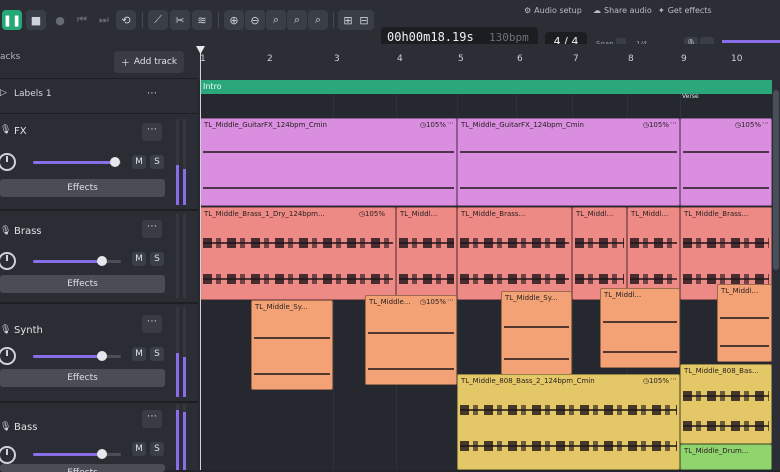  What do you see at coordinates (202, 20) in the screenshot?
I see `multi-tool-button: ≋` at bounding box center [202, 20].